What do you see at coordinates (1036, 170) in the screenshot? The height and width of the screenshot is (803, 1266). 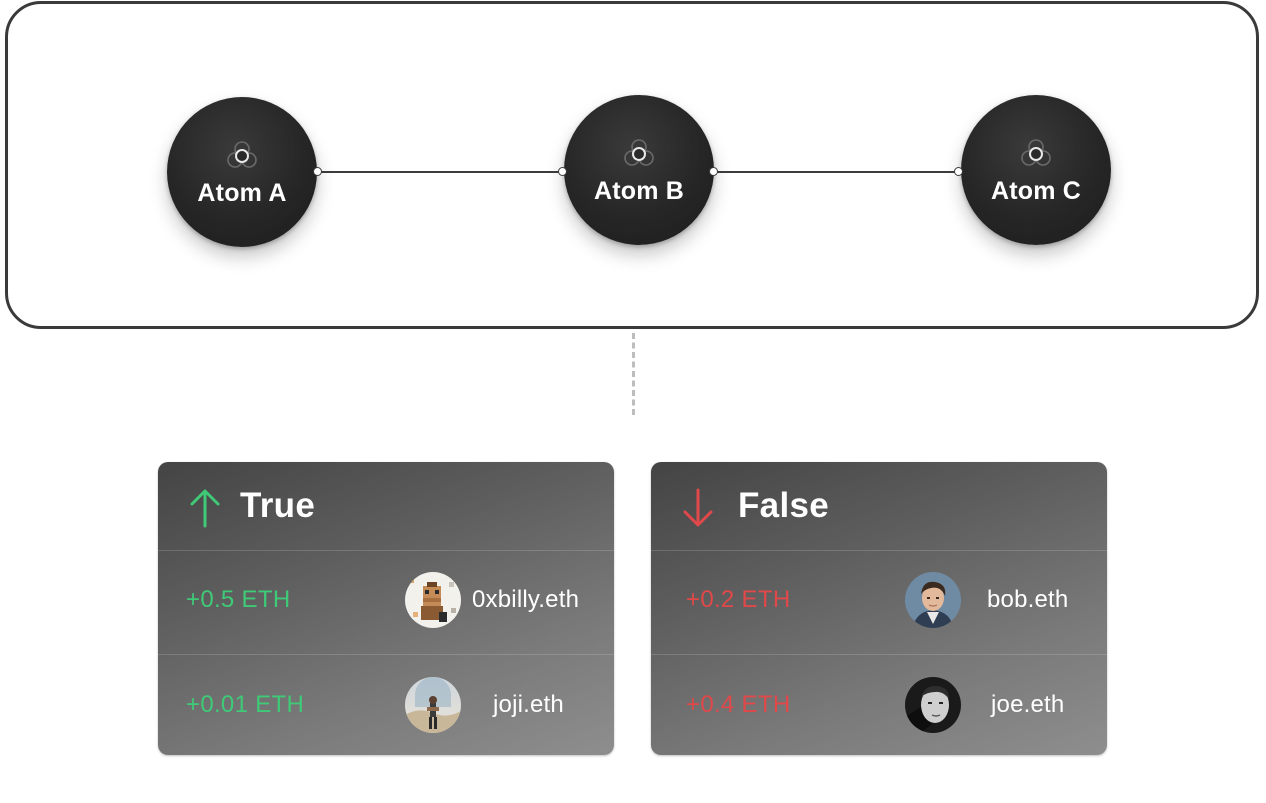 I see `atom-node-c: Atom C` at bounding box center [1036, 170].